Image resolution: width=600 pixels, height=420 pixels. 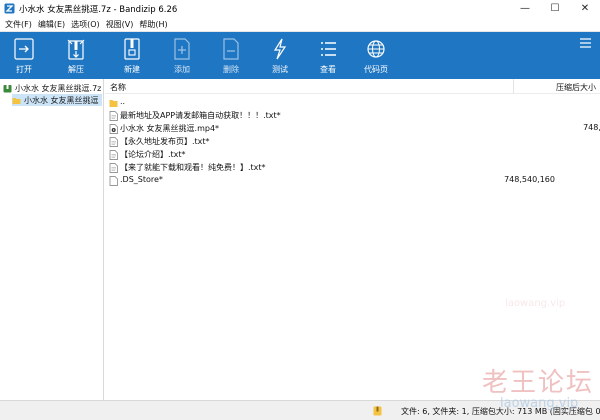 I want to click on open-label: 打开, so click(x=24, y=69).